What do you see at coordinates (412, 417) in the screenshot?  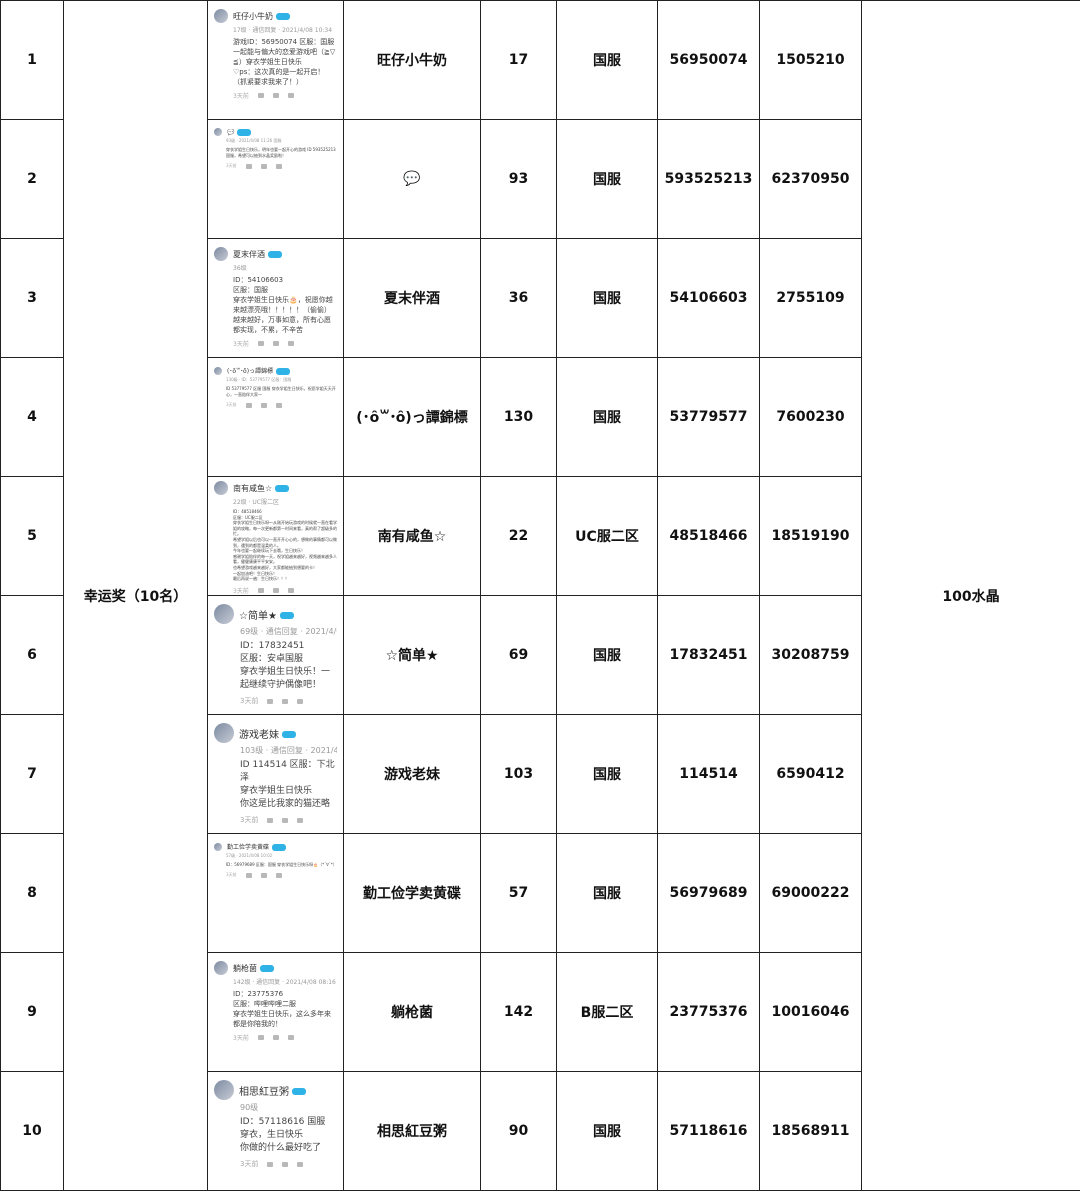 I see `nickname-cell: (･ȏ꒳･ȏ)っ譚錦標` at bounding box center [412, 417].